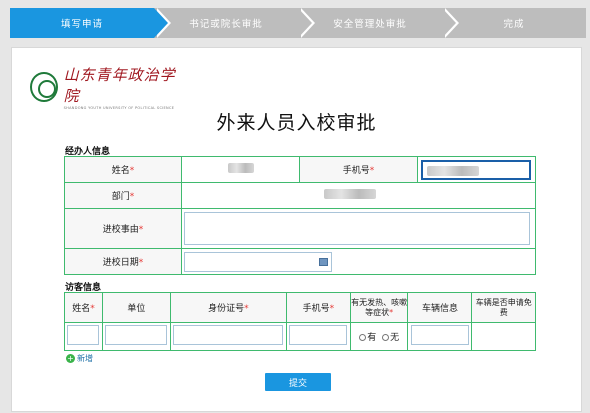 The image size is (590, 413). What do you see at coordinates (503, 307) in the screenshot?
I see `col-header-vehicle-free: 车辆是否申请免费` at bounding box center [503, 307].